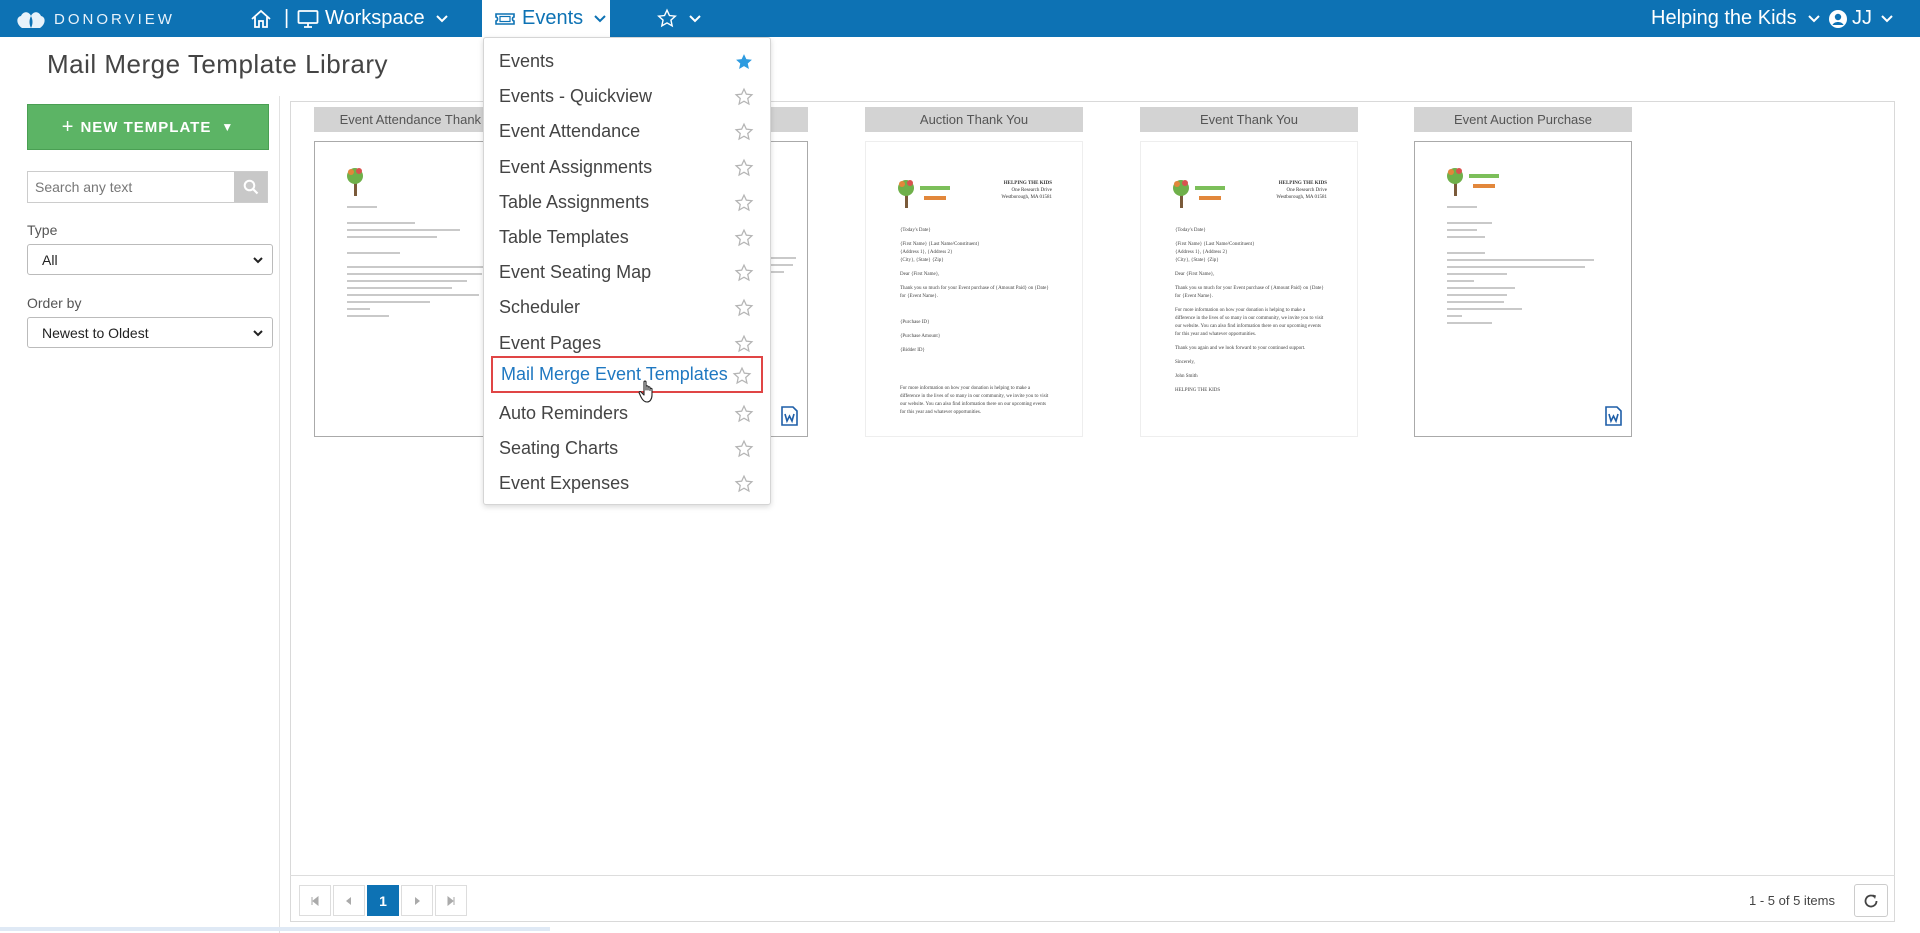 This screenshot has width=1920, height=933. What do you see at coordinates (553, 18) in the screenshot?
I see `events-label: Events` at bounding box center [553, 18].